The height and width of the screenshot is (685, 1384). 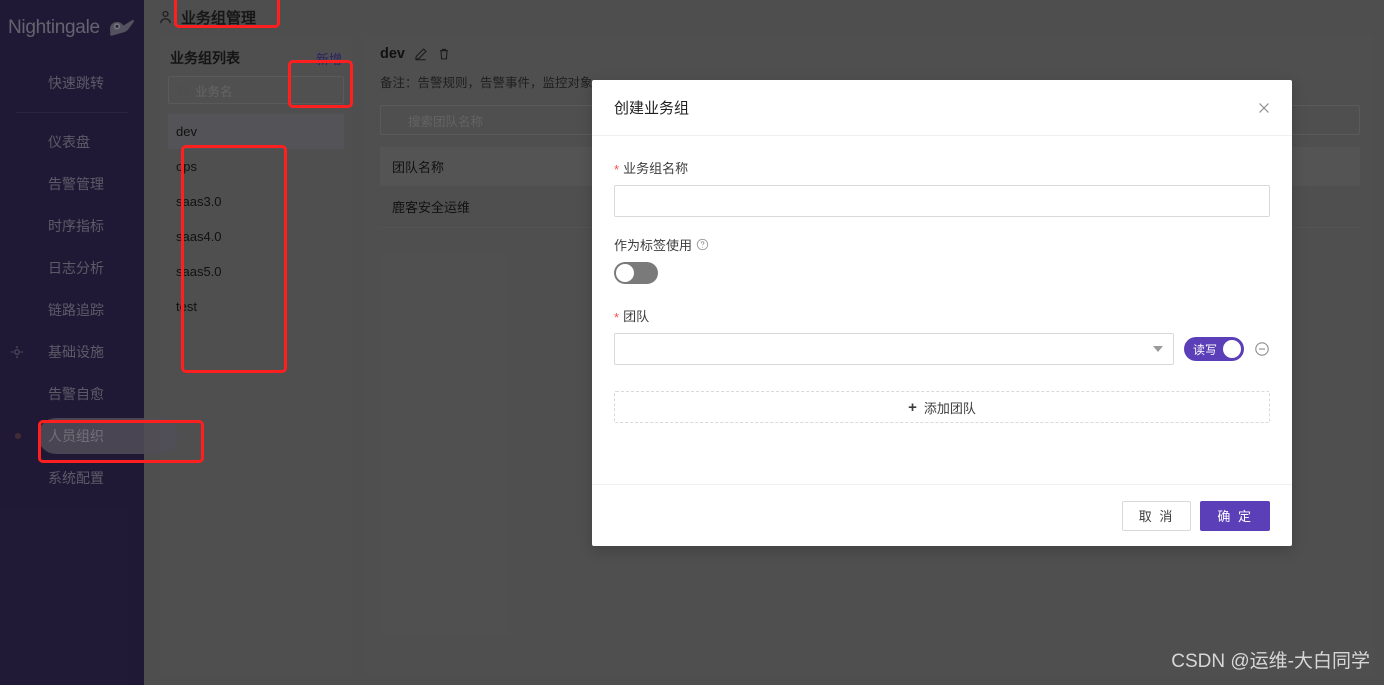 I want to click on field-label-text: 业务组名称, so click(x=656, y=168).